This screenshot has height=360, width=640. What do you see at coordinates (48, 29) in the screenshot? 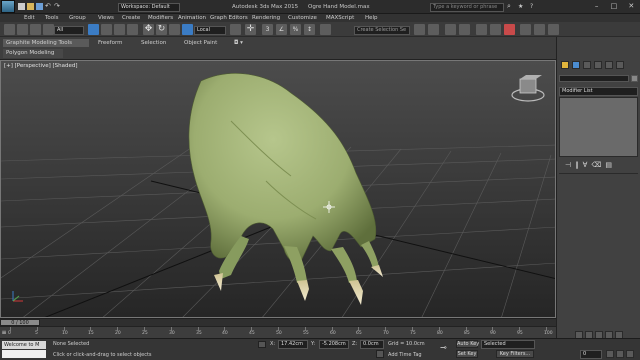
I see `unlink-icon` at bounding box center [48, 29].